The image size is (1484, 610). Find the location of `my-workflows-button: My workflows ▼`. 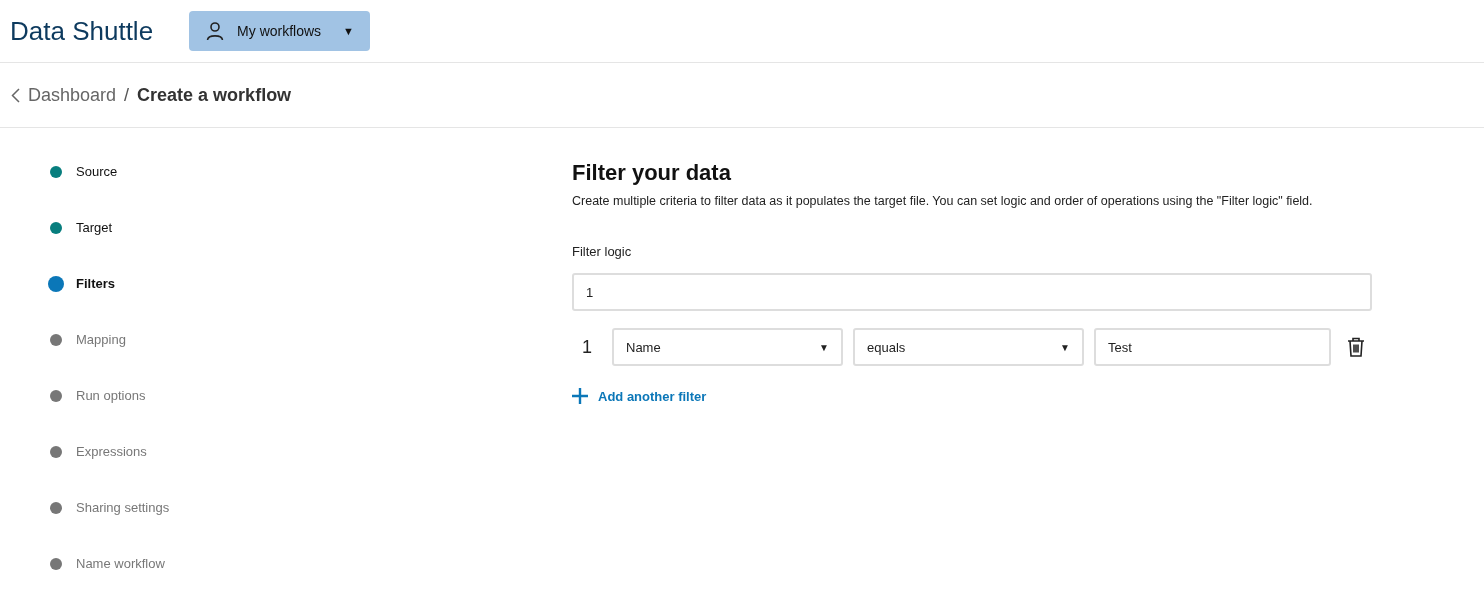

my-workflows-button: My workflows ▼ is located at coordinates (279, 31).